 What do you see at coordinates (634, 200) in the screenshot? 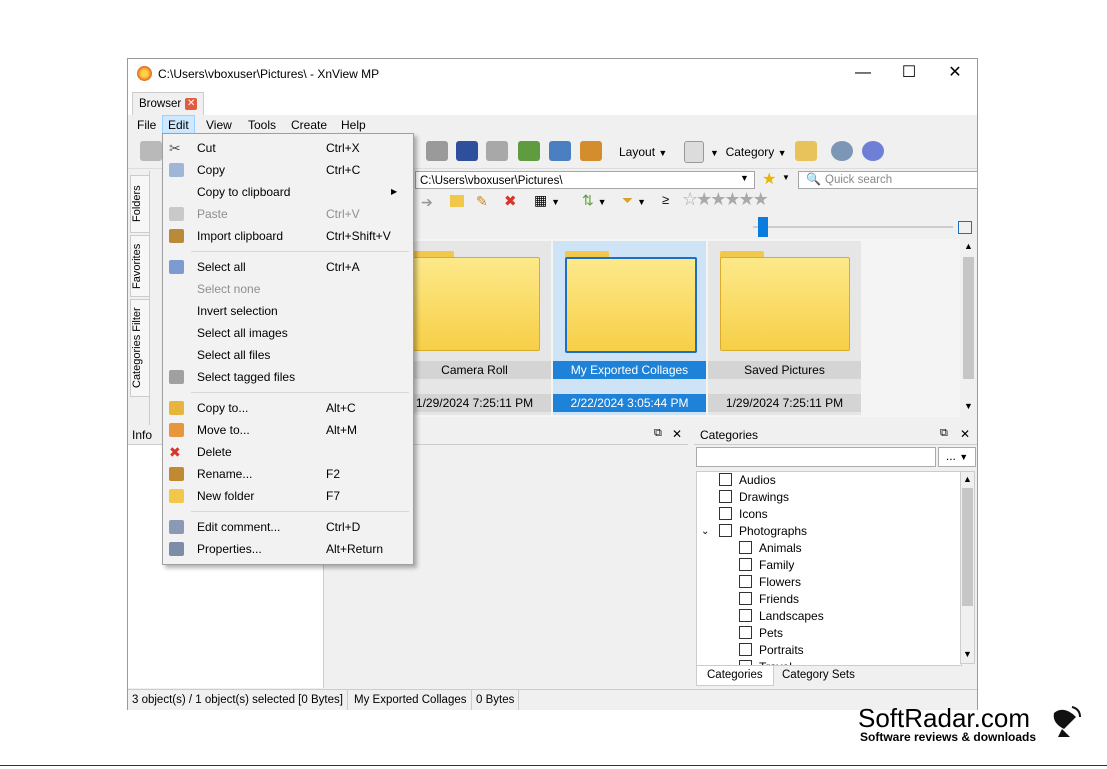
I see `filter-icon: ⏷ ▼` at bounding box center [634, 200].